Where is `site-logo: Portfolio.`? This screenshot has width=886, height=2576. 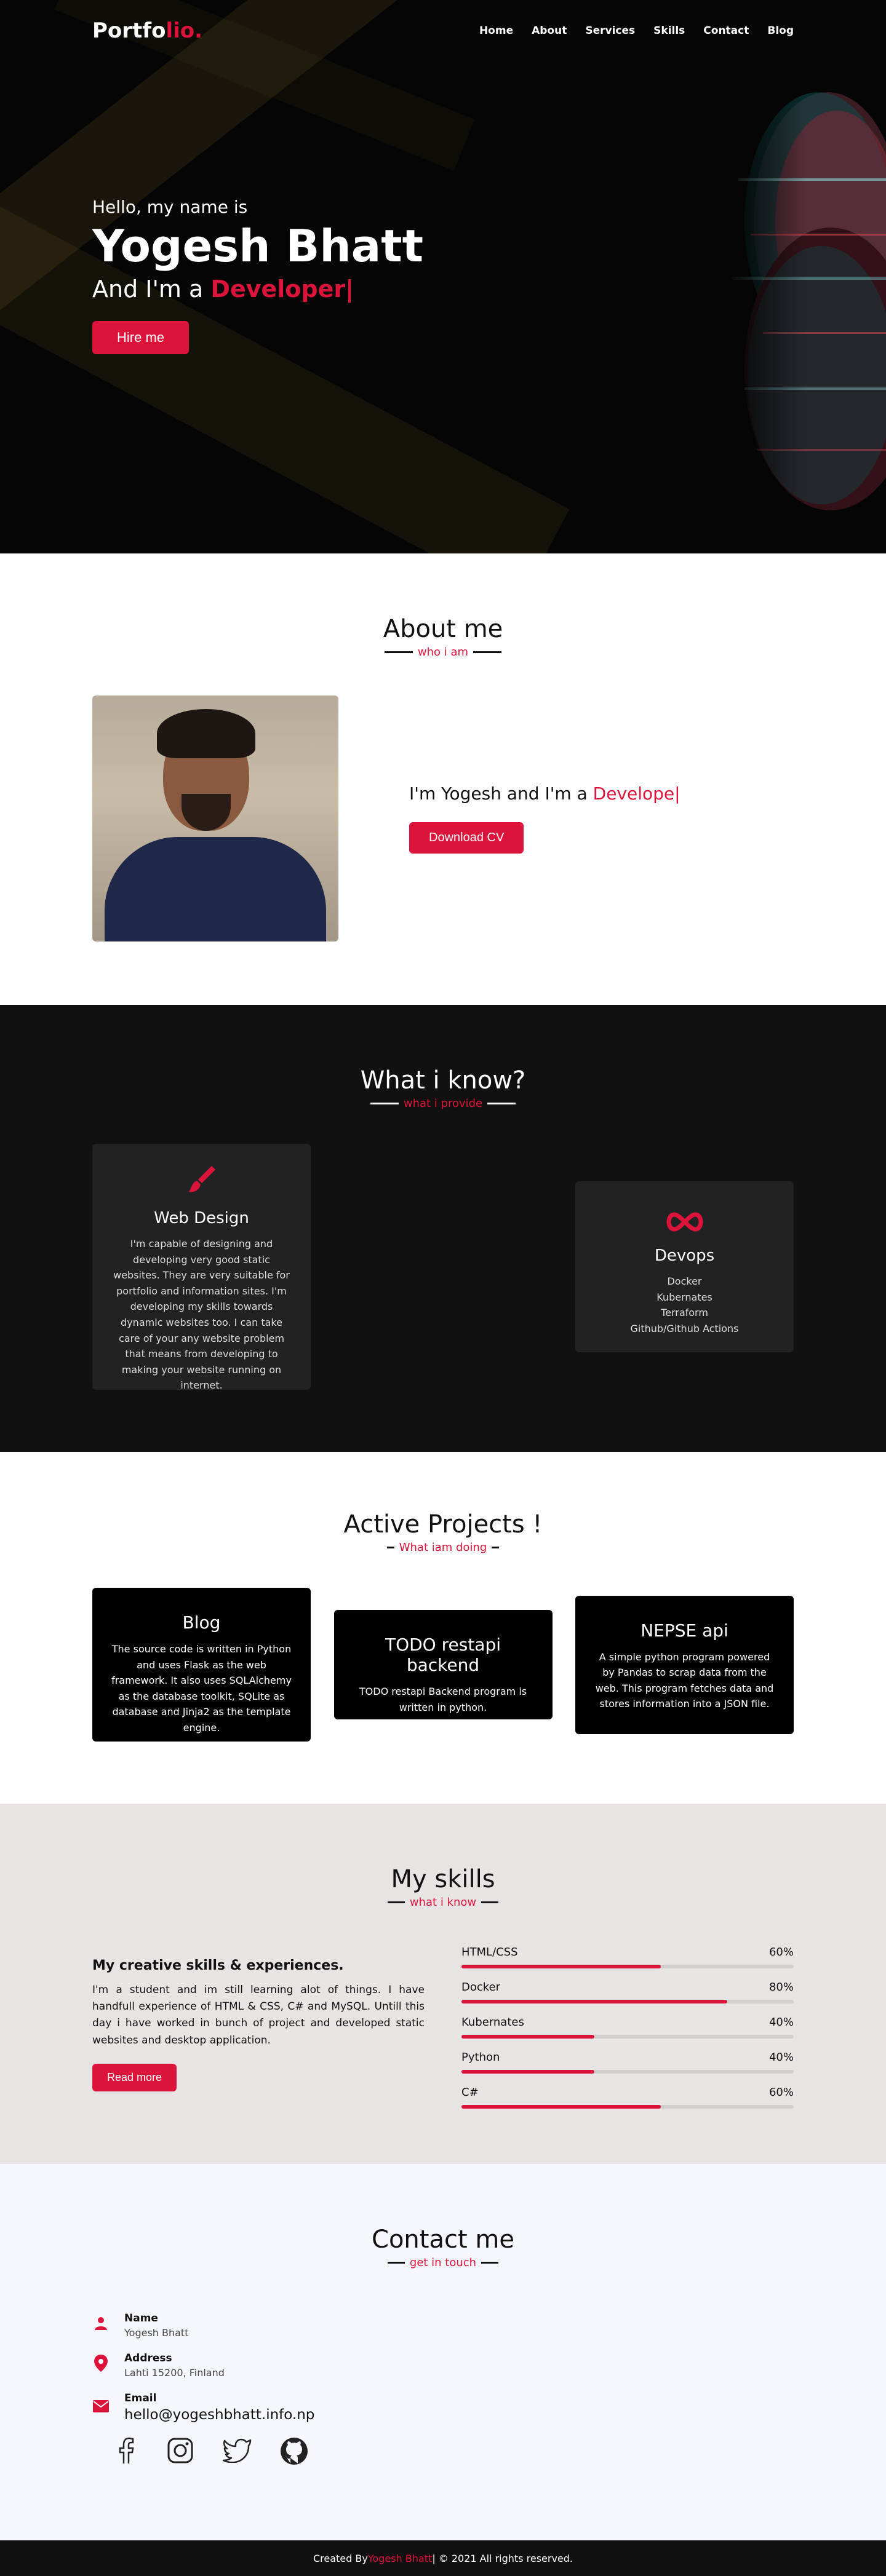 site-logo: Portfolio. is located at coordinates (147, 30).